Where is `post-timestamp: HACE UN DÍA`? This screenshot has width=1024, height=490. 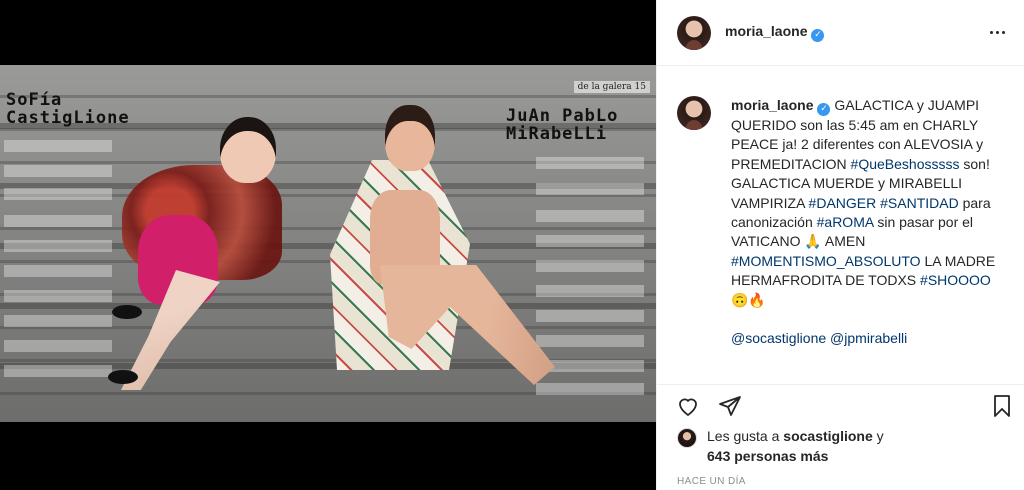
post-timestamp: HACE UN DÍA is located at coordinates (711, 481).